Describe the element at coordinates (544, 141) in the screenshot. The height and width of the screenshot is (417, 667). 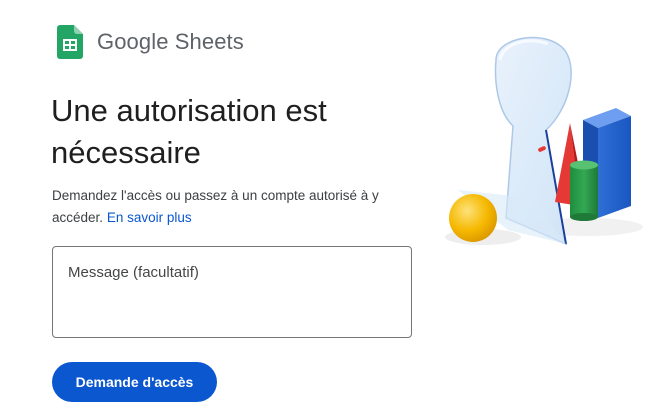
I see `keyhole-with-shapes-illustration` at that location.